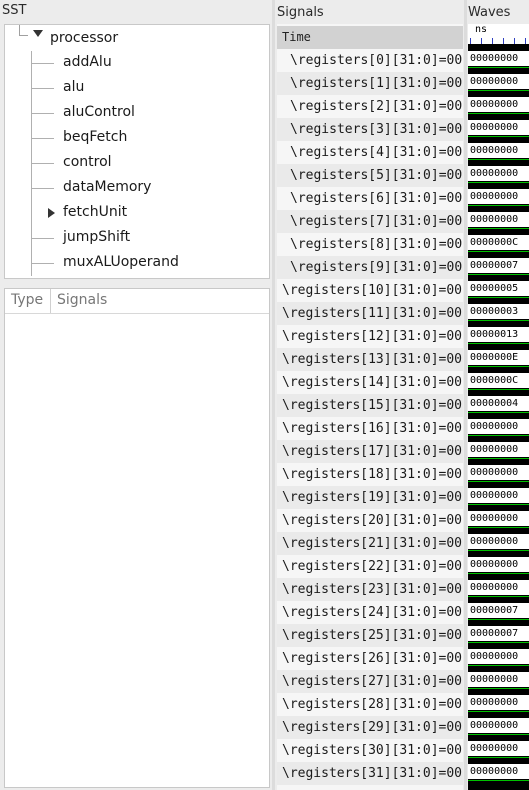  I want to click on signal-row: \registers[6][31:0]=00, so click(370, 198).